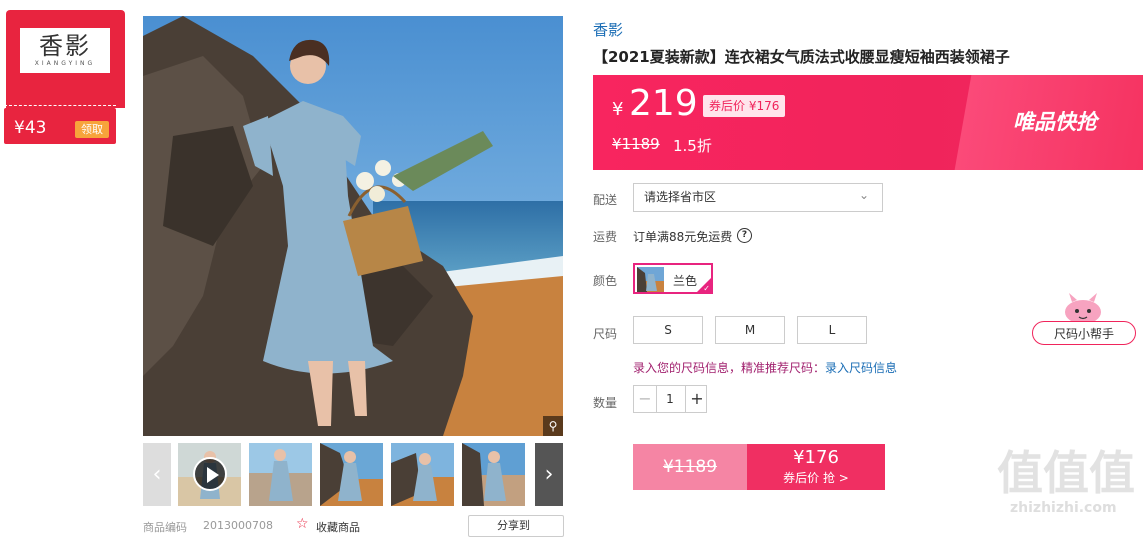 Image resolution: width=1148 pixels, height=537 pixels. I want to click on sku-value: 2013000708, so click(238, 525).